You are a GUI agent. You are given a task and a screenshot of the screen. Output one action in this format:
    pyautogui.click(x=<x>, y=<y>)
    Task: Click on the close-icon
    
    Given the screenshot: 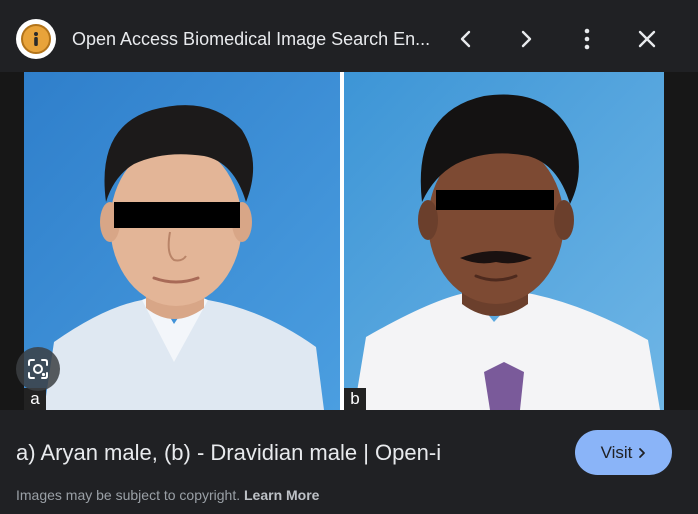 What is the action you would take?
    pyautogui.click(x=647, y=39)
    